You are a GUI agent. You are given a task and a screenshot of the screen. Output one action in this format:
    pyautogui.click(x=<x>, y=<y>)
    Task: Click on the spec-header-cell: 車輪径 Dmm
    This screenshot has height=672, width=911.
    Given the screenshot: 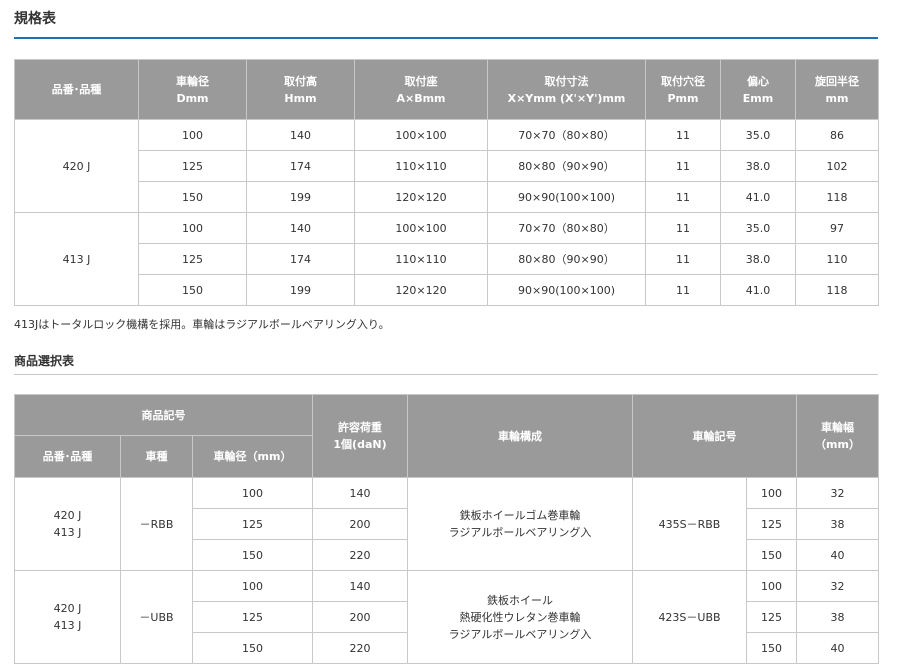 What is the action you would take?
    pyautogui.click(x=192, y=89)
    